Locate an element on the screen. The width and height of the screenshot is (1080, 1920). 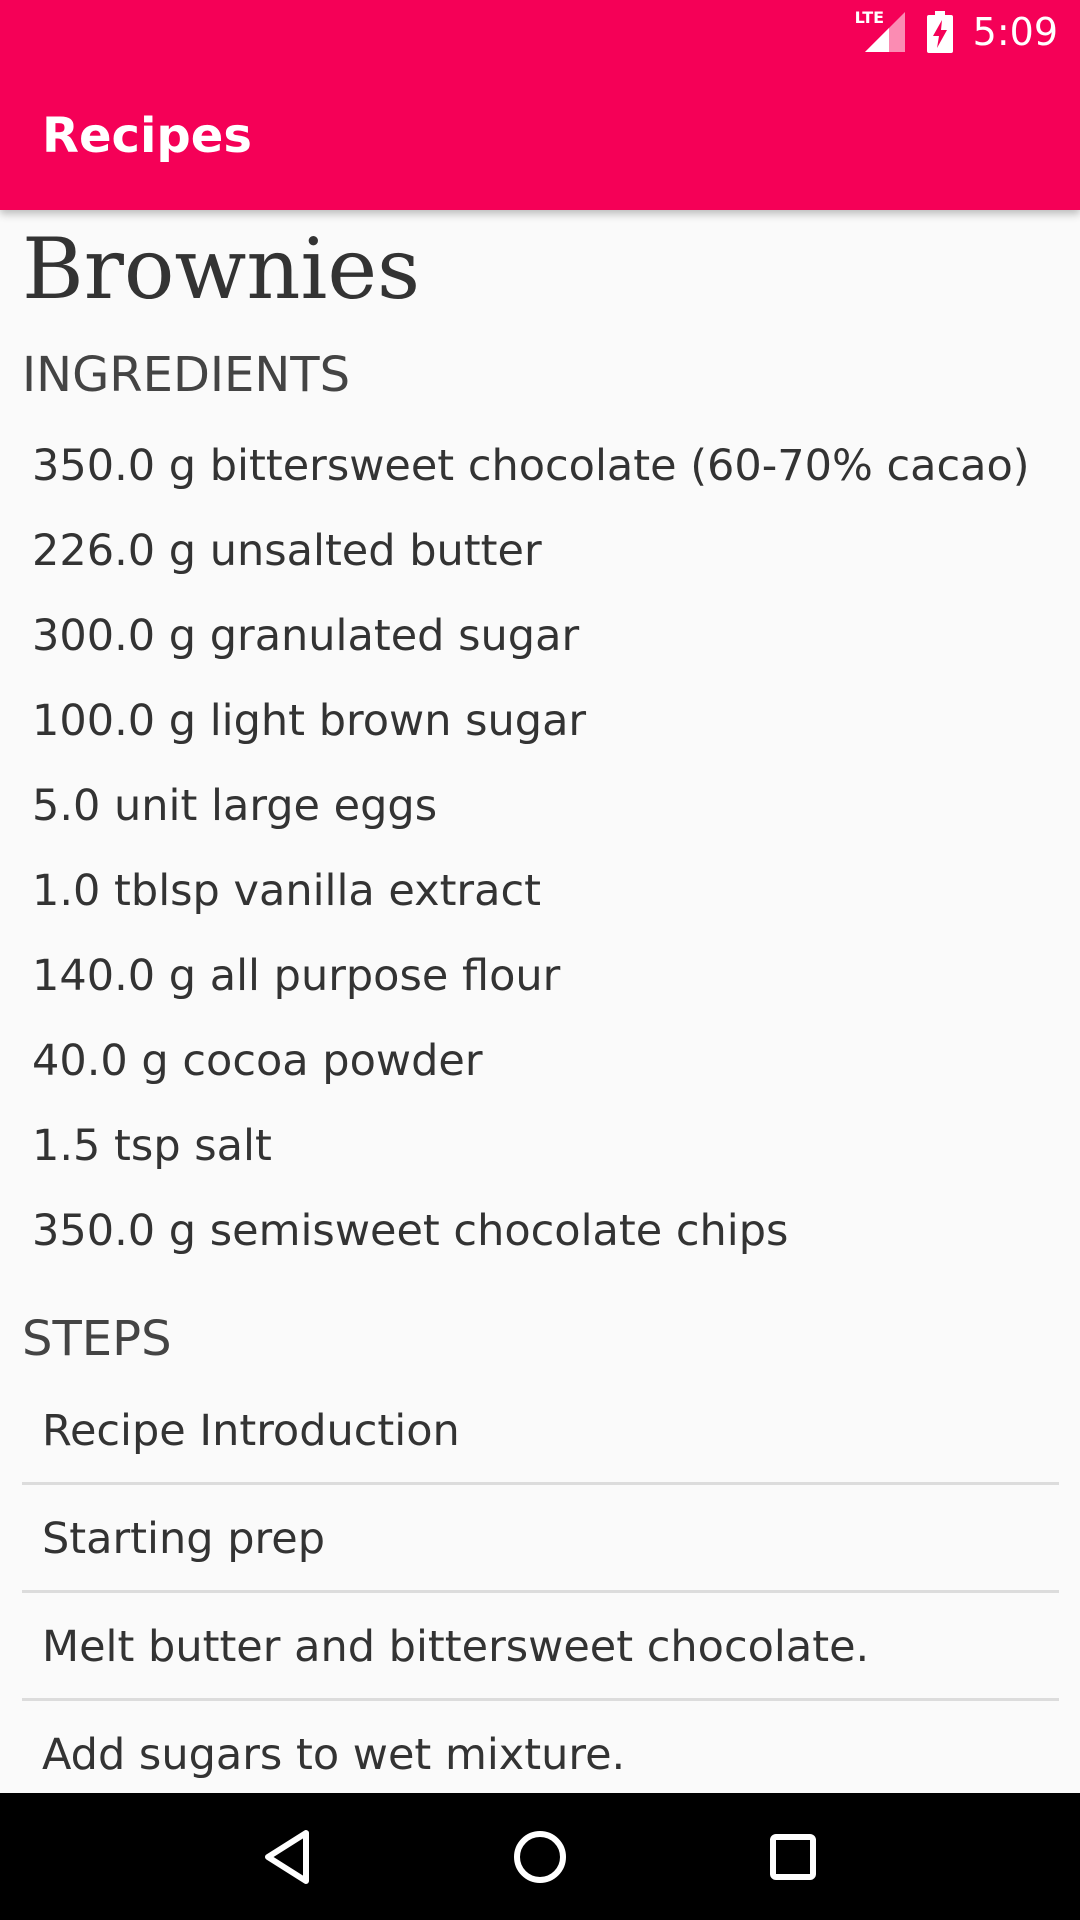
step-item: Add sugars to wet mixture. is located at coordinates (540, 1747).